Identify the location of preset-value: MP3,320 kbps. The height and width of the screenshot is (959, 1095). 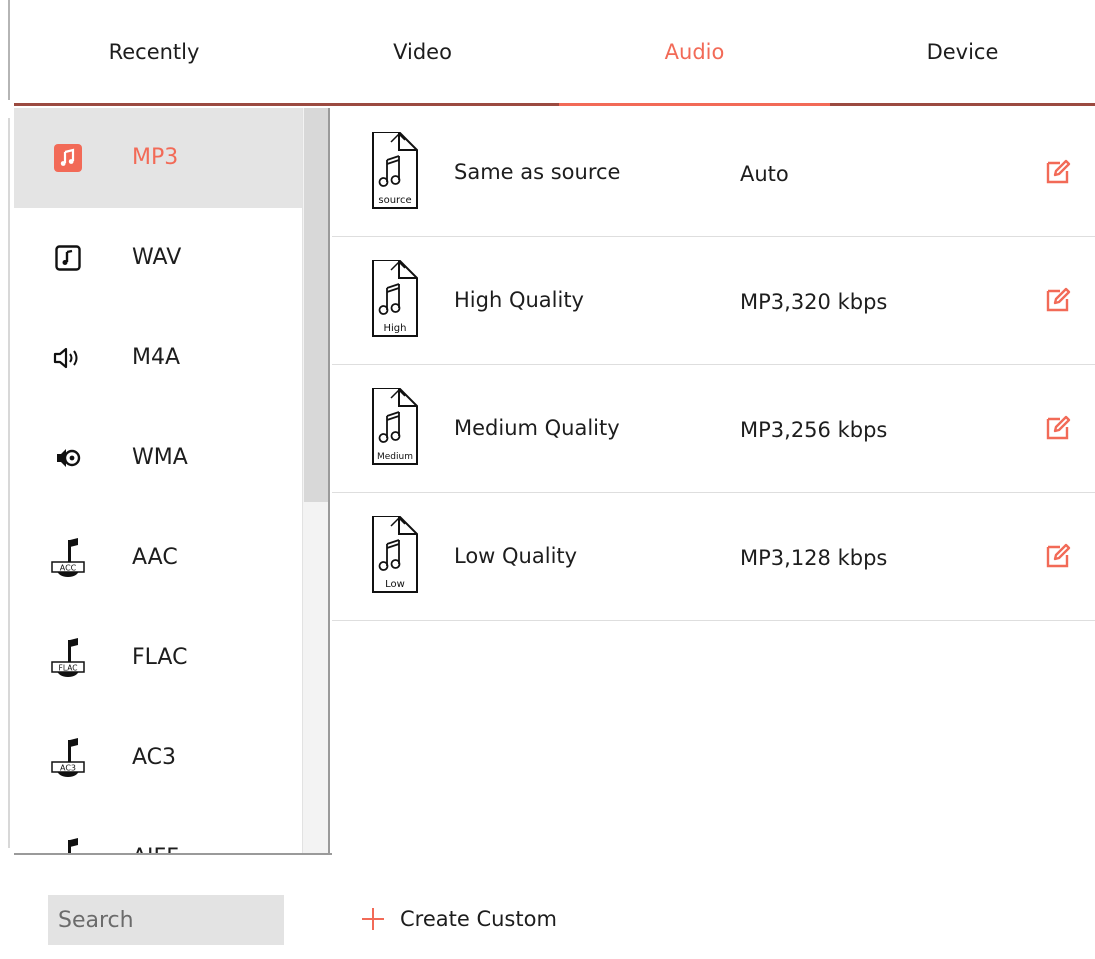
(814, 302).